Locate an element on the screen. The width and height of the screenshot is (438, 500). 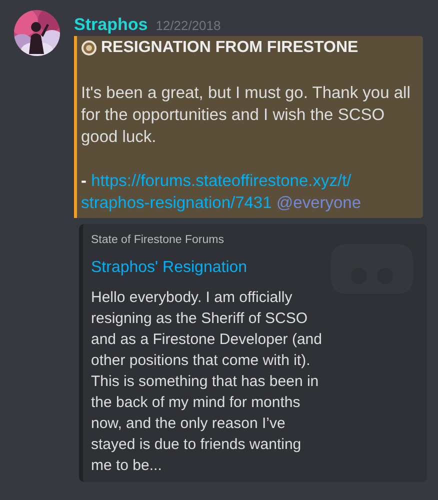
dash-text: - is located at coordinates (83, 181).